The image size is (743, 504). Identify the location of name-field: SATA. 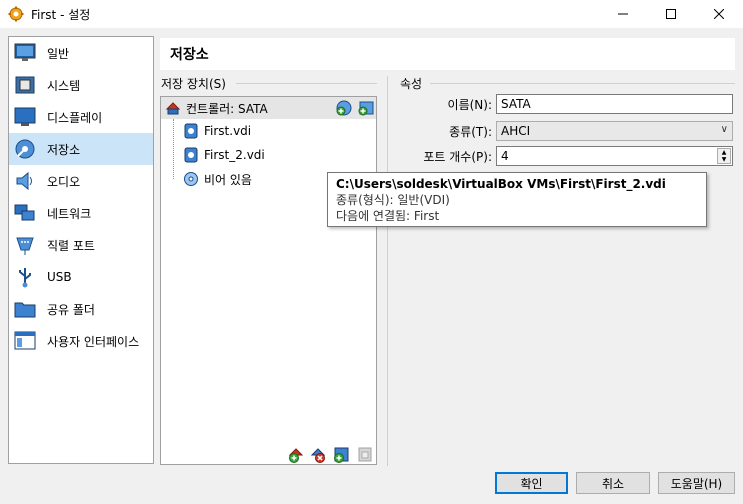
(614, 104).